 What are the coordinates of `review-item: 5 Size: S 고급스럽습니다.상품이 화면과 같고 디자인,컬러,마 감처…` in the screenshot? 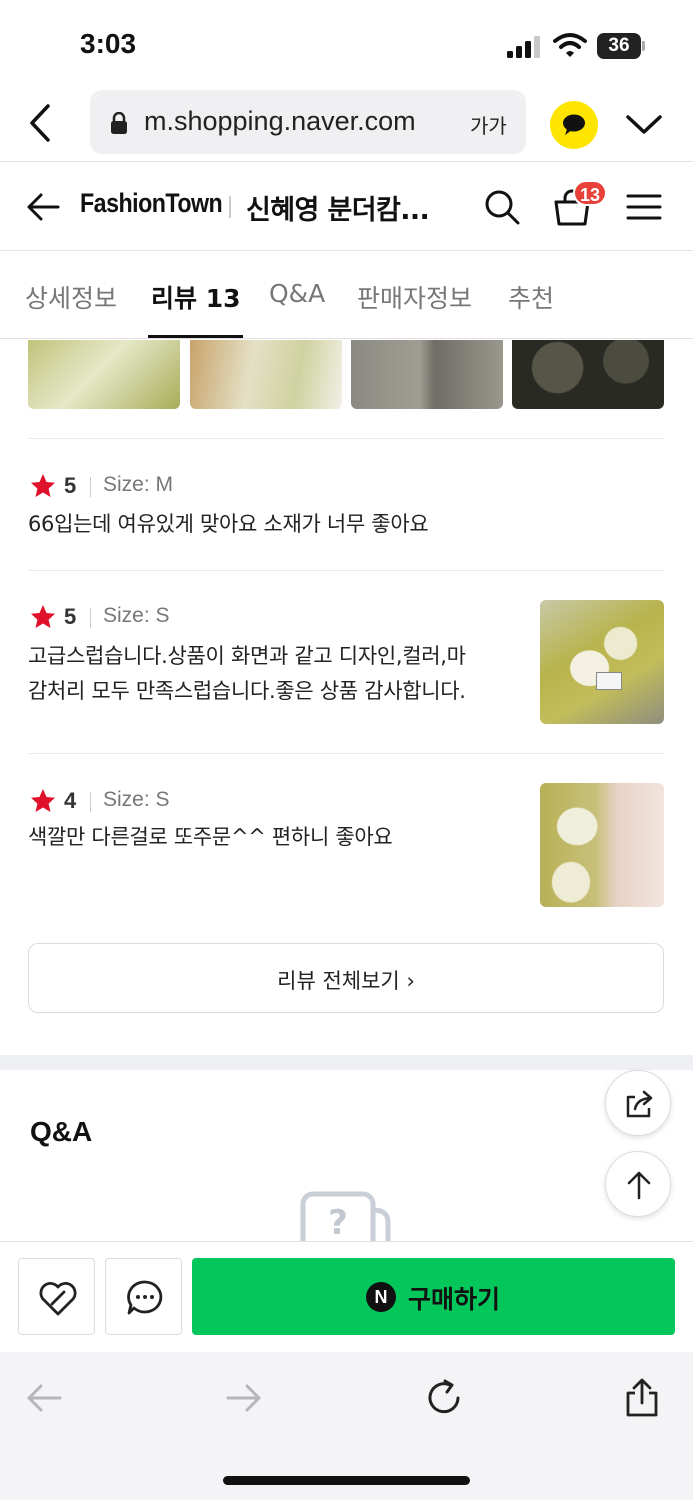 It's located at (346, 662).